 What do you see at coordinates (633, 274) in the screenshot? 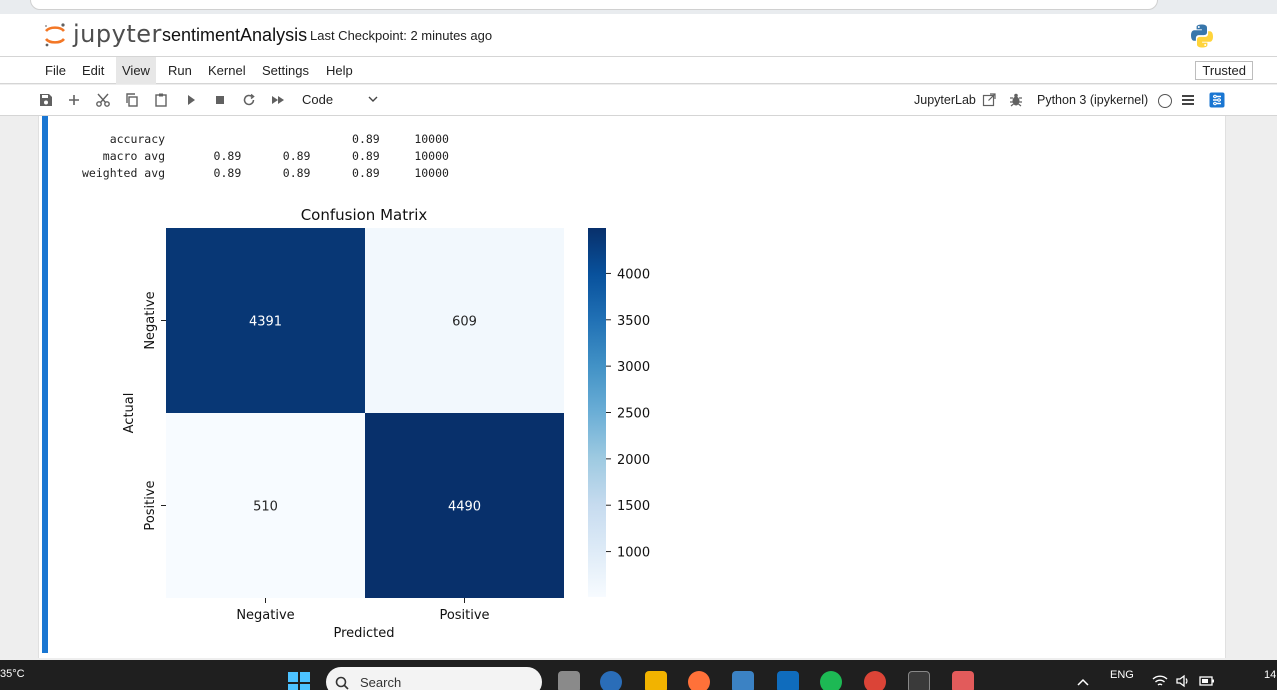
I see `colorbar-tick-label: 4000` at bounding box center [633, 274].